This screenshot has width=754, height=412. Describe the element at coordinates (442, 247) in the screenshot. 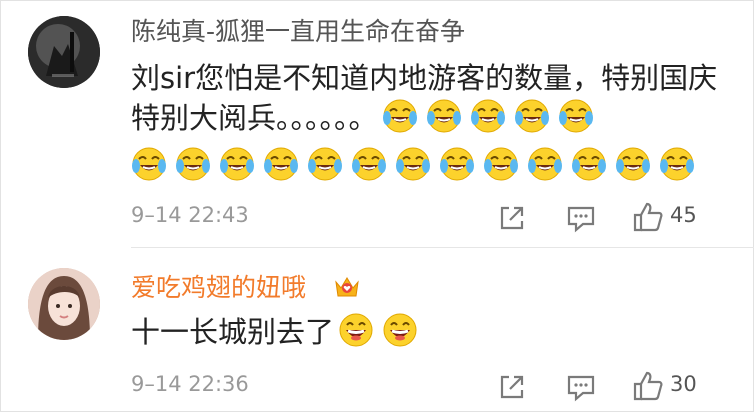

I see `divider` at that location.